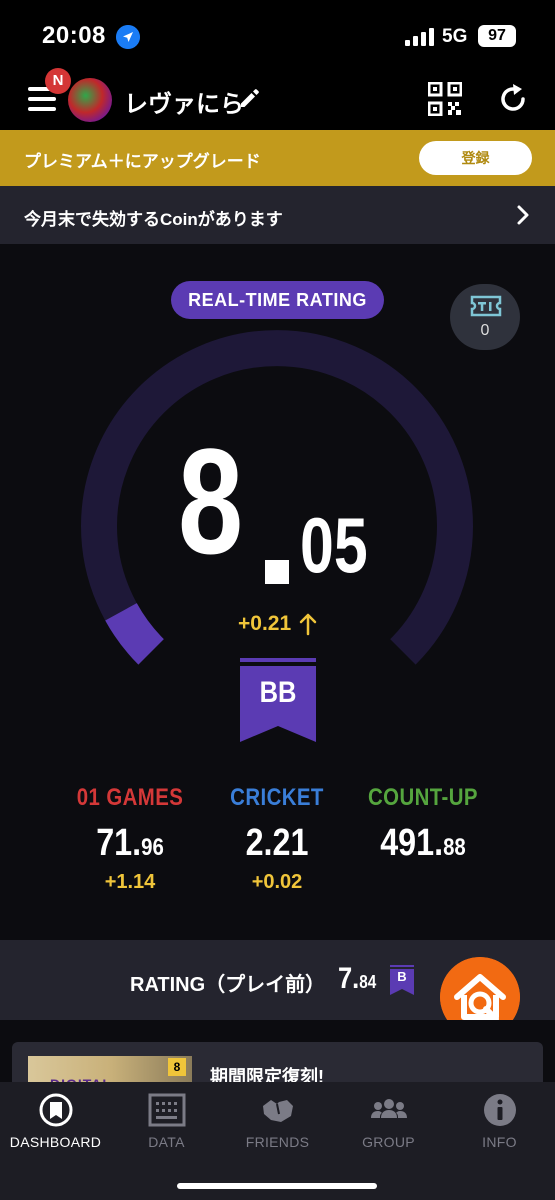 This screenshot has width=555, height=1200. What do you see at coordinates (423, 797) in the screenshot?
I see `stat-title: COUNT-UP` at bounding box center [423, 797].